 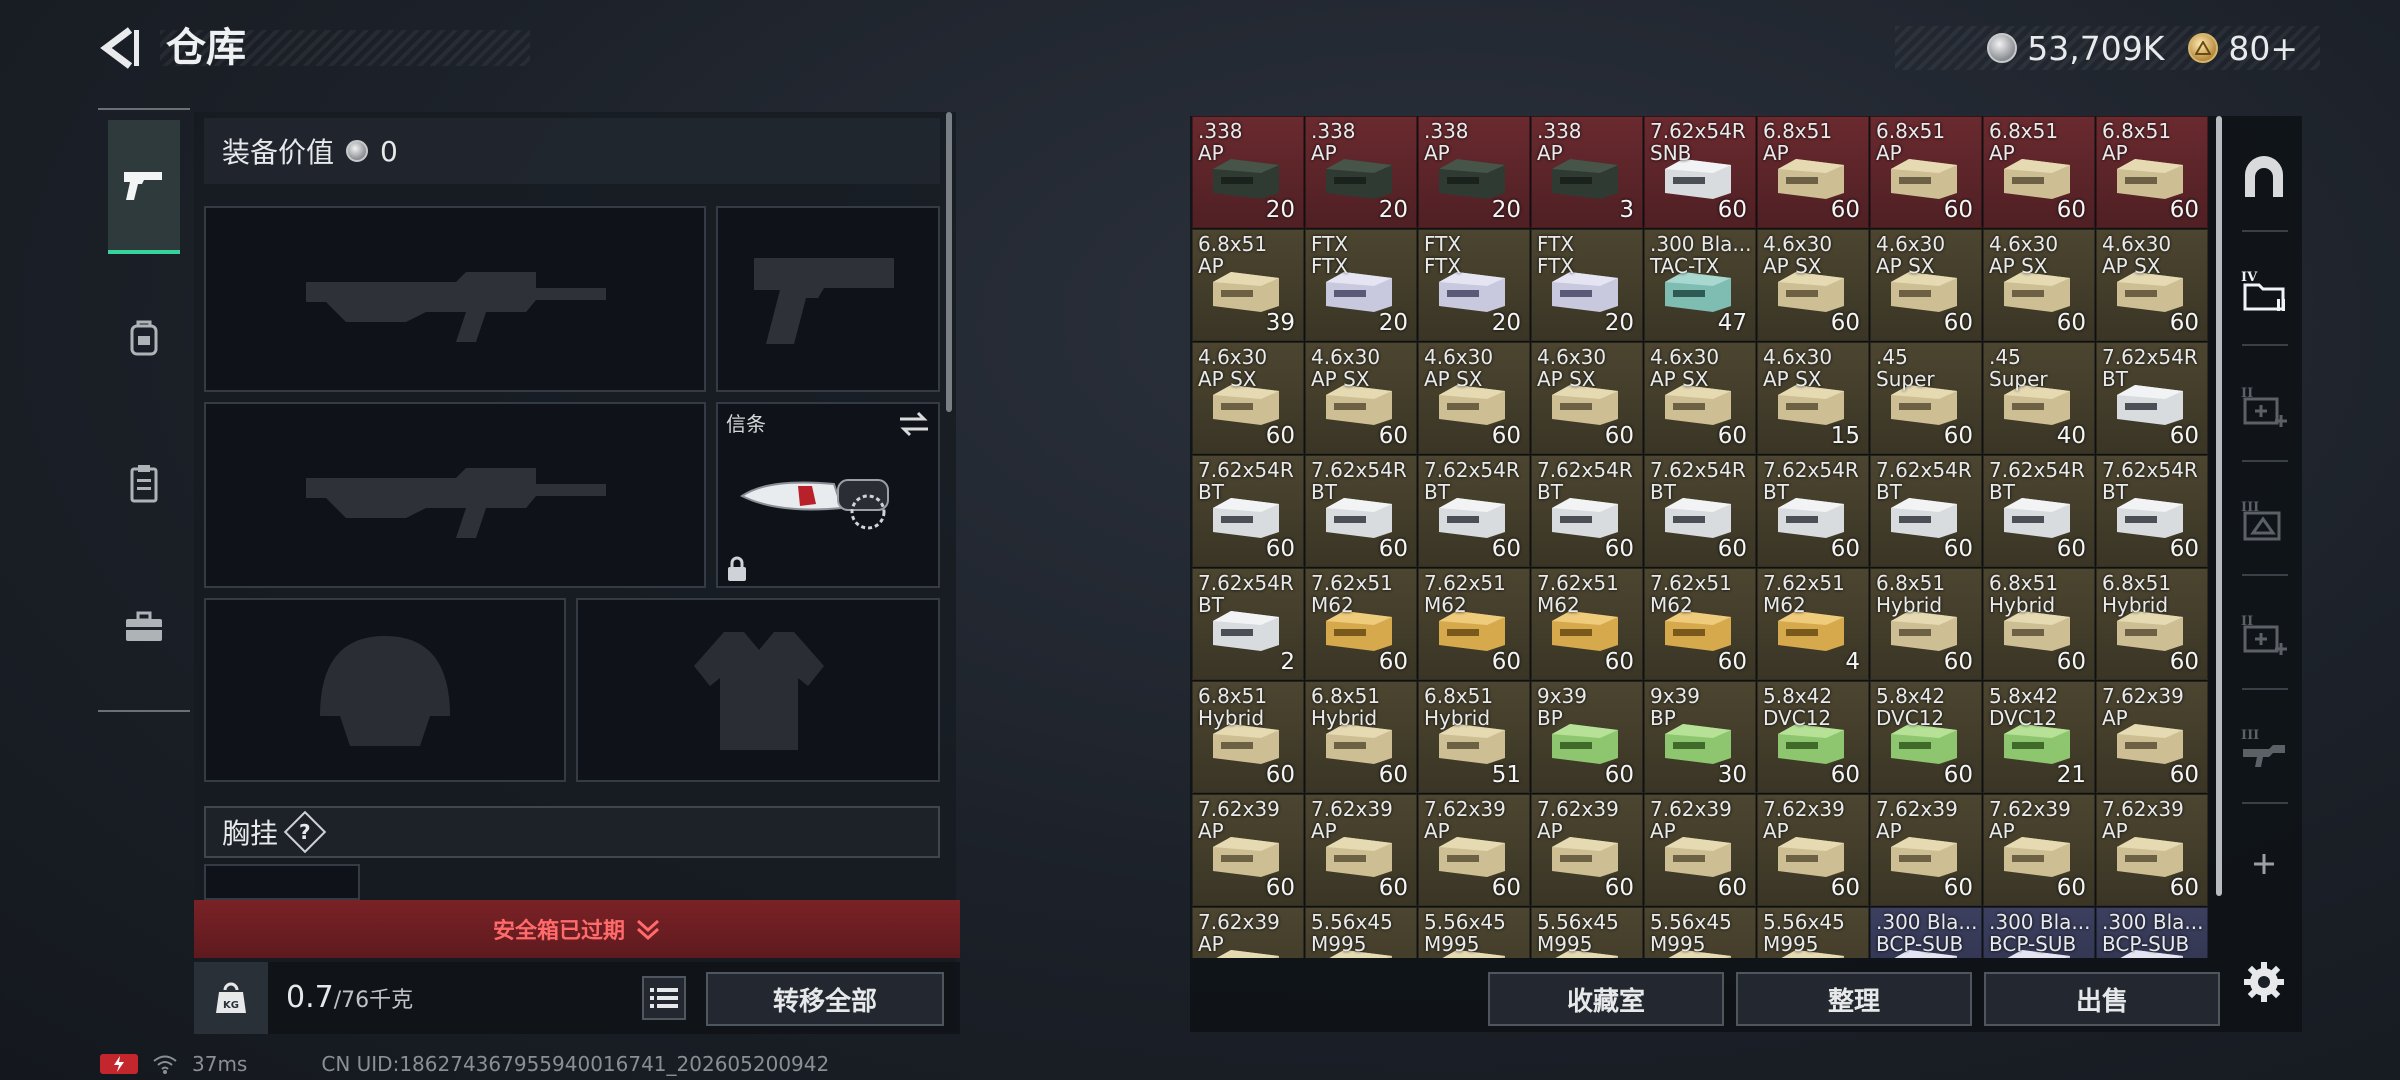 I want to click on tab-backpack, so click(x=144, y=337).